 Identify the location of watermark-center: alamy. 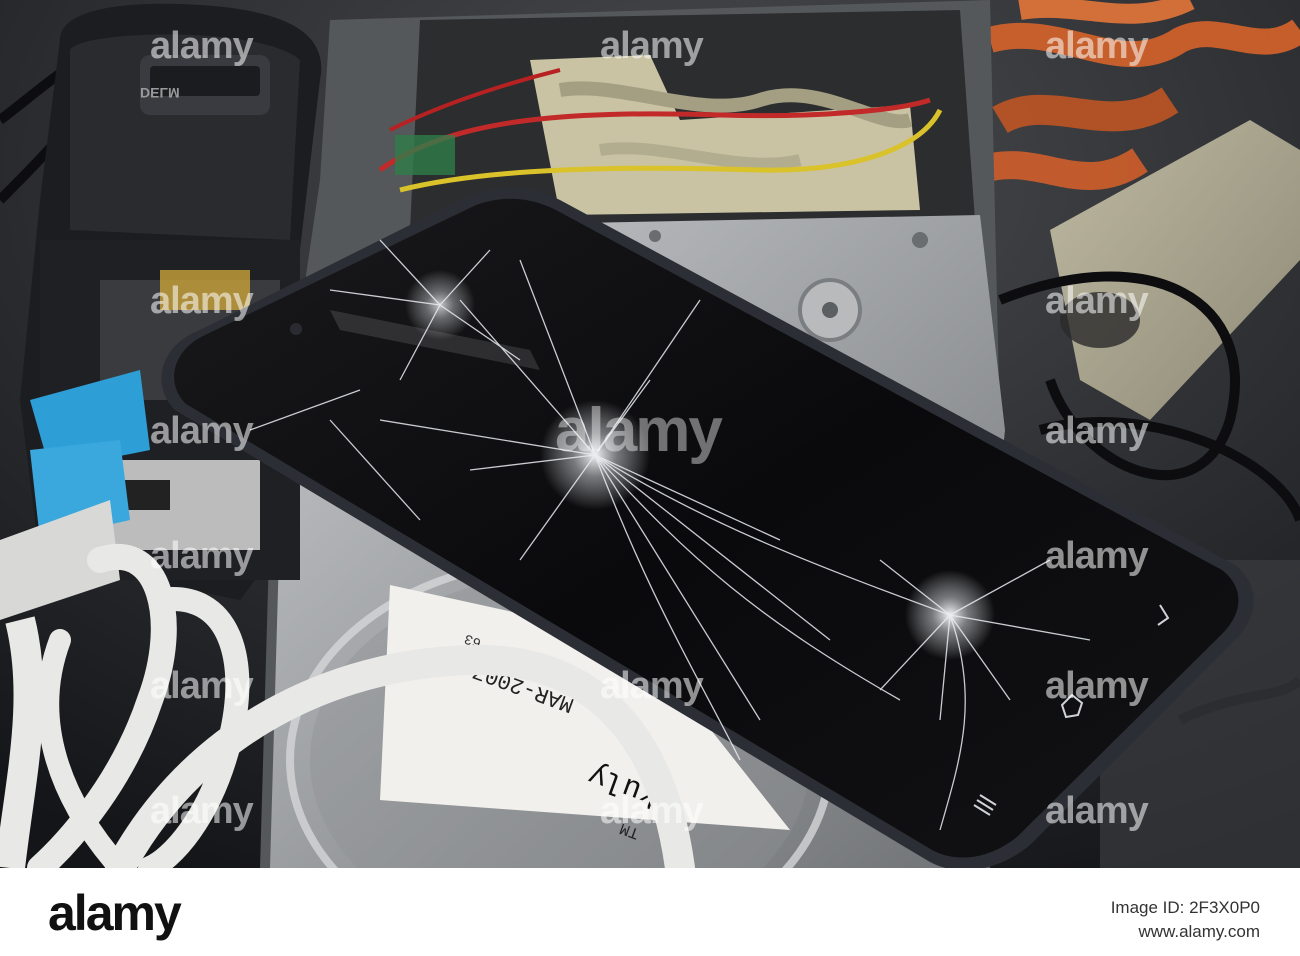
(639, 430).